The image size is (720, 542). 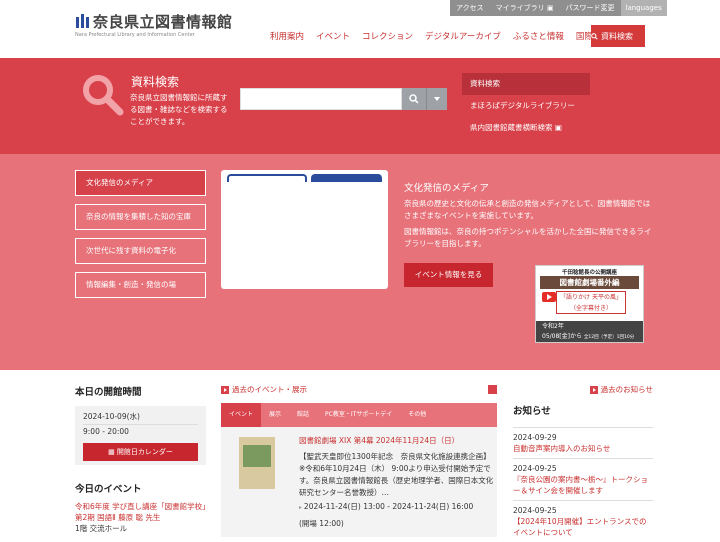 I want to click on search-submit-button, so click(x=414, y=99).